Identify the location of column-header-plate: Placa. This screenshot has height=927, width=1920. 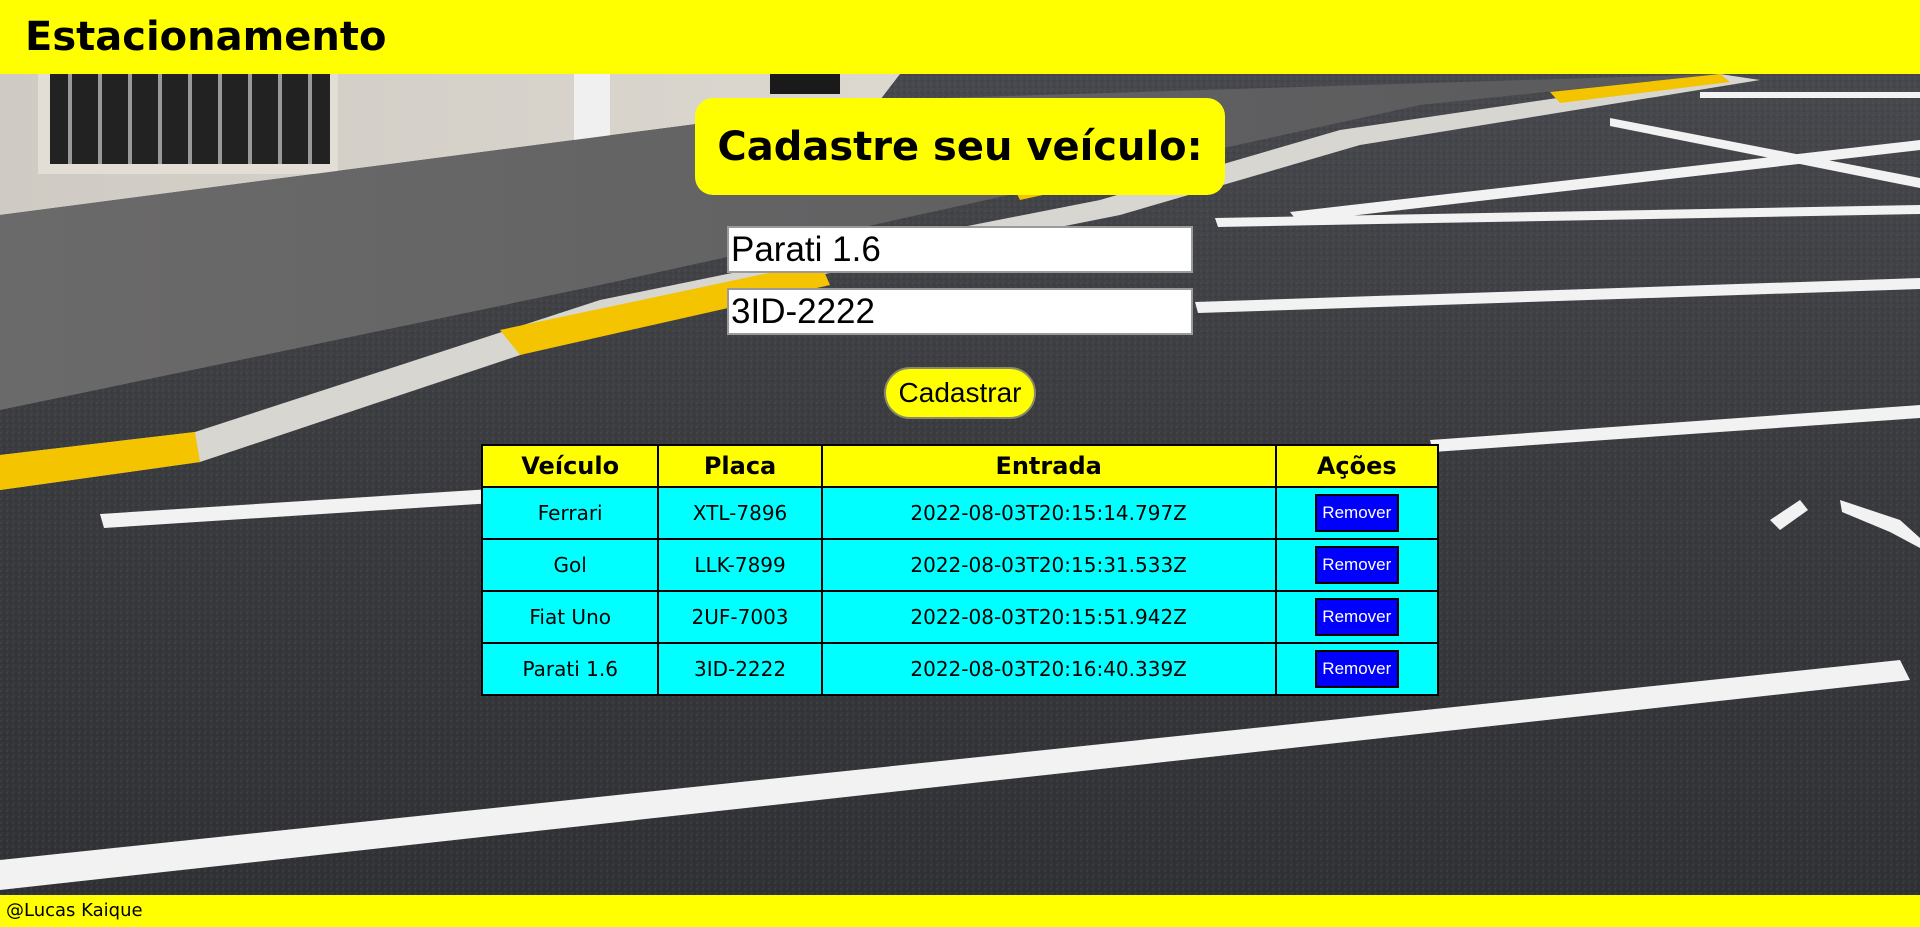
(740, 466).